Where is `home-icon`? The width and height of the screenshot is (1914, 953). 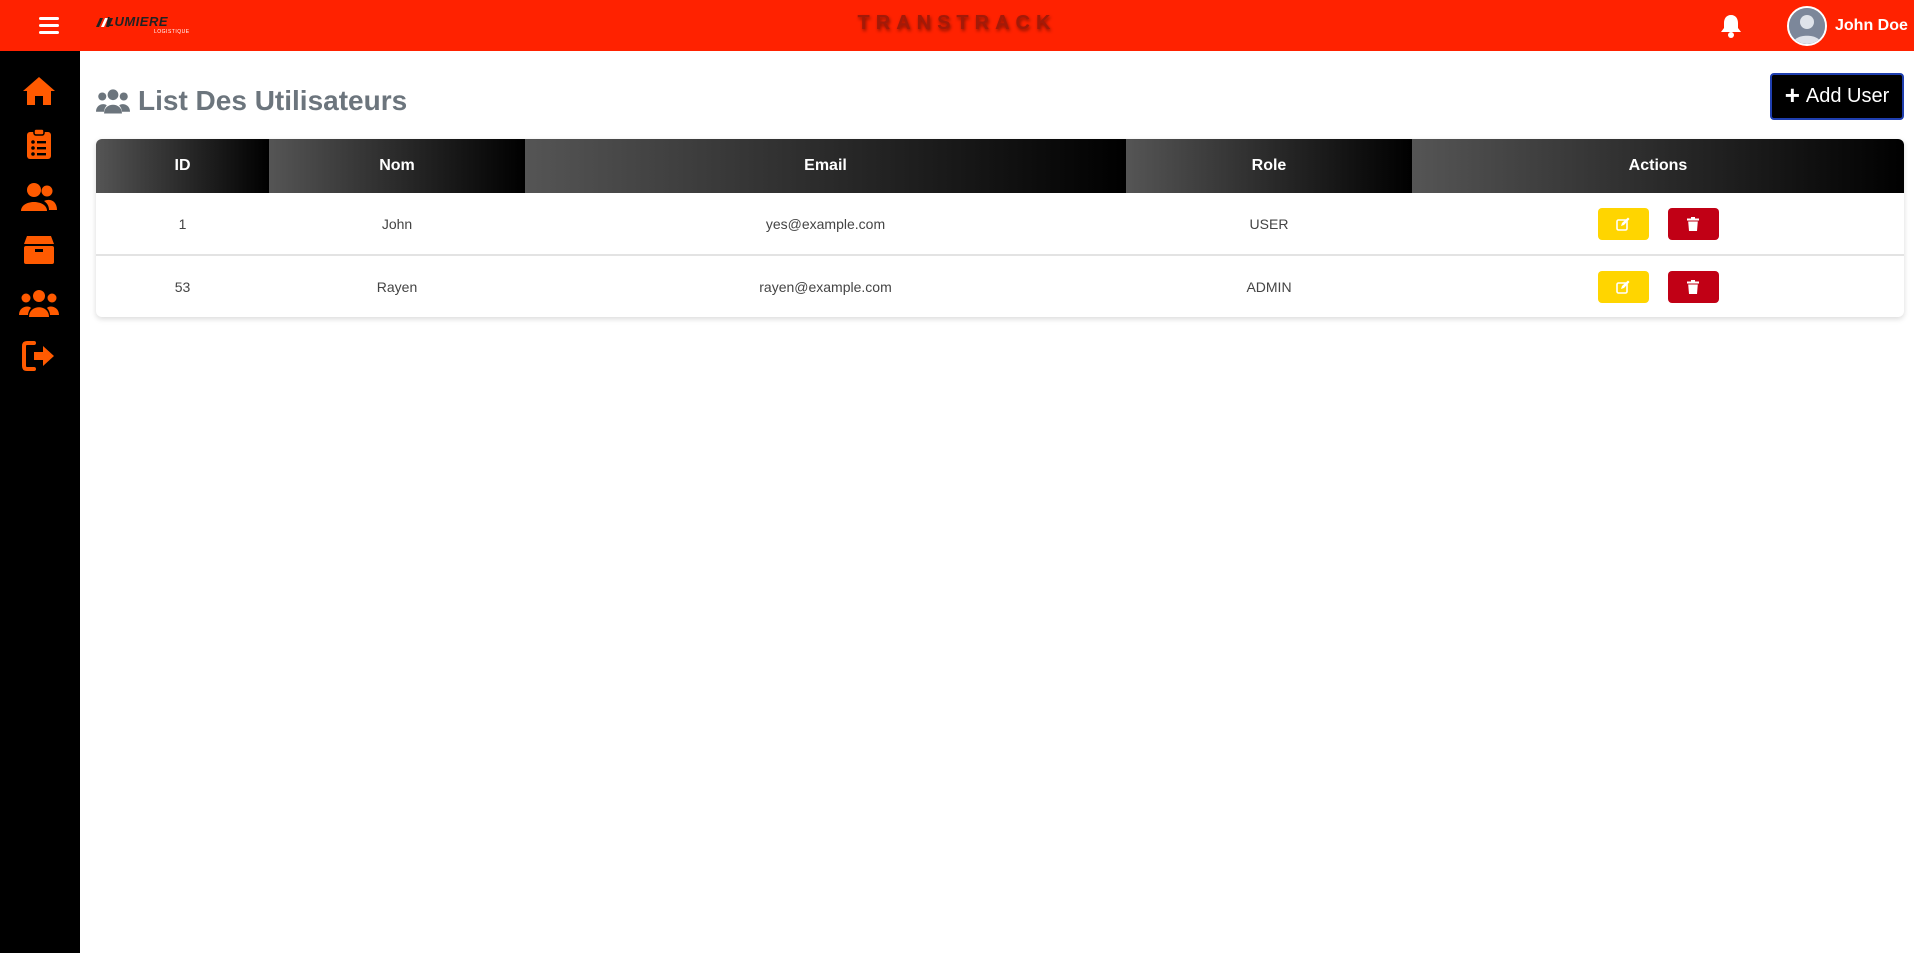
home-icon is located at coordinates (39, 91).